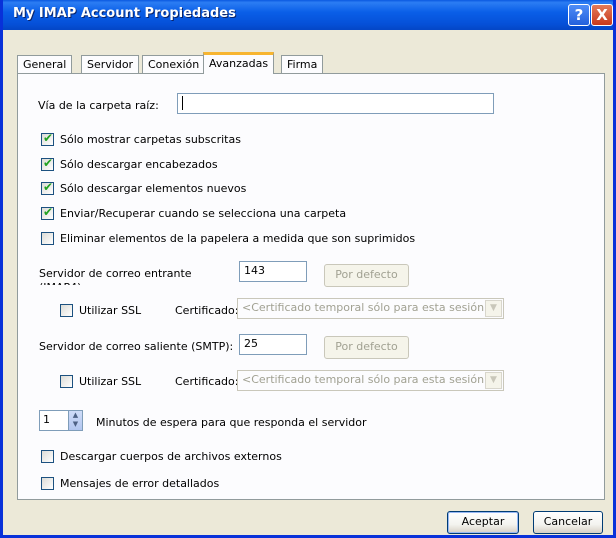 This screenshot has height=538, width=616. What do you see at coordinates (45, 64) in the screenshot?
I see `tab-general: General` at bounding box center [45, 64].